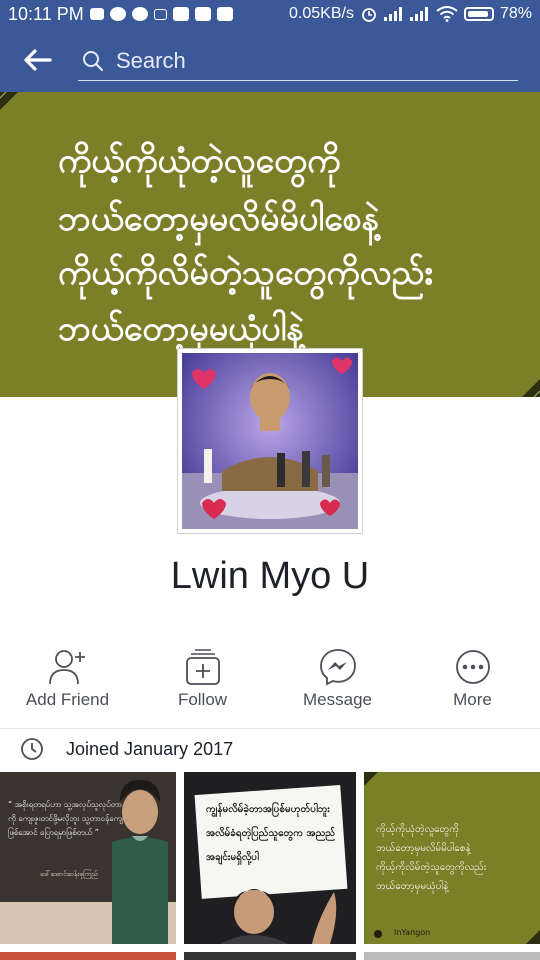 The width and height of the screenshot is (540, 960). I want to click on photo-1-attribution: ဒေါ်အောင်ဆန်းစုကြည်, so click(69, 874).